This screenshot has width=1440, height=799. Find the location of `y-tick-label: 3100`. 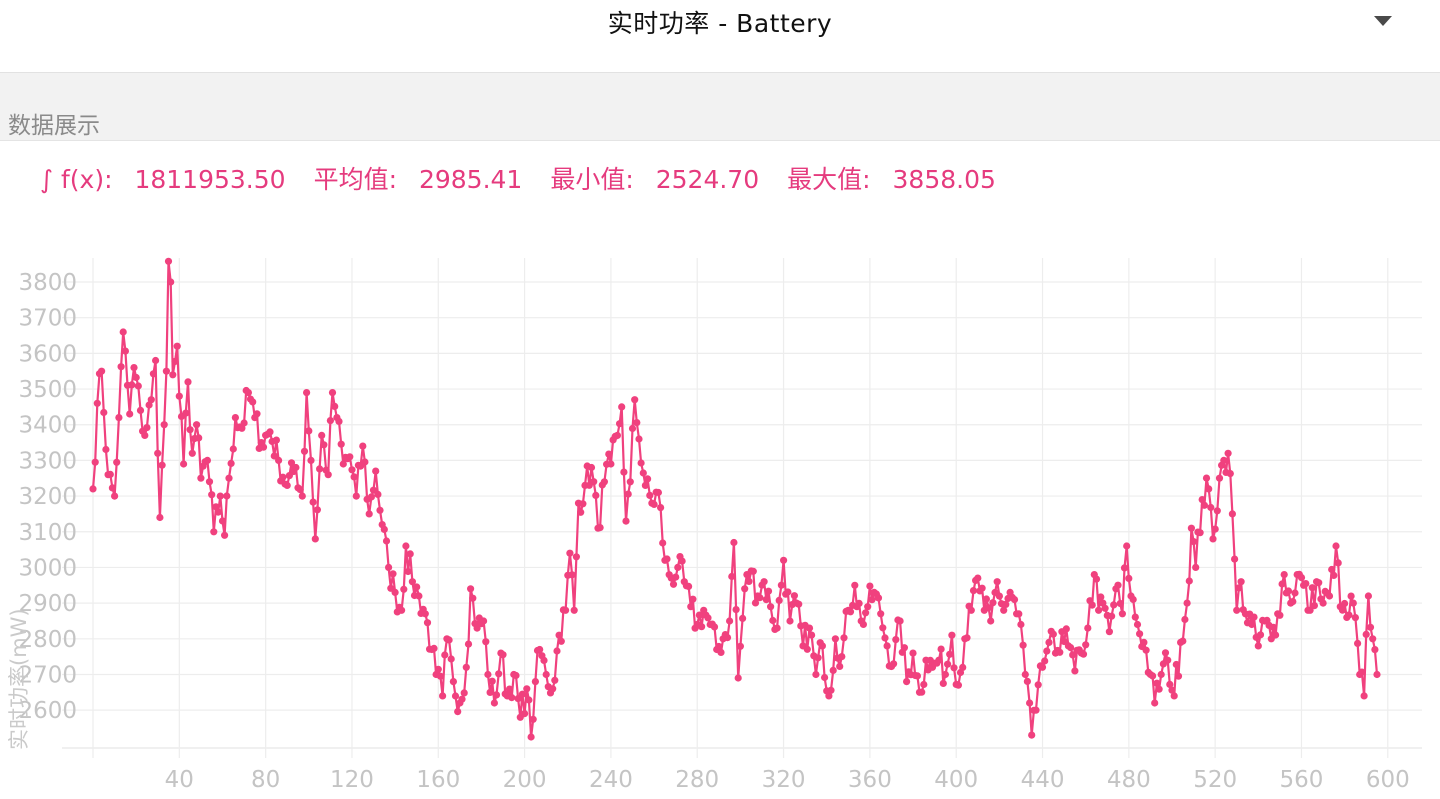

y-tick-label: 3100 is located at coordinates (47, 533).